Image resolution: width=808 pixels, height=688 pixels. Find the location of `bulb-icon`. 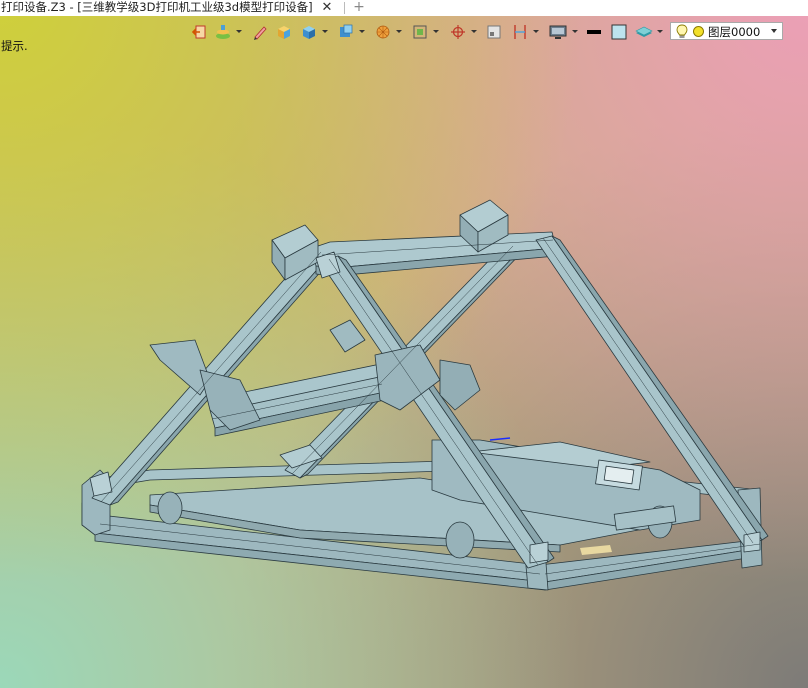

bulb-icon is located at coordinates (682, 34).